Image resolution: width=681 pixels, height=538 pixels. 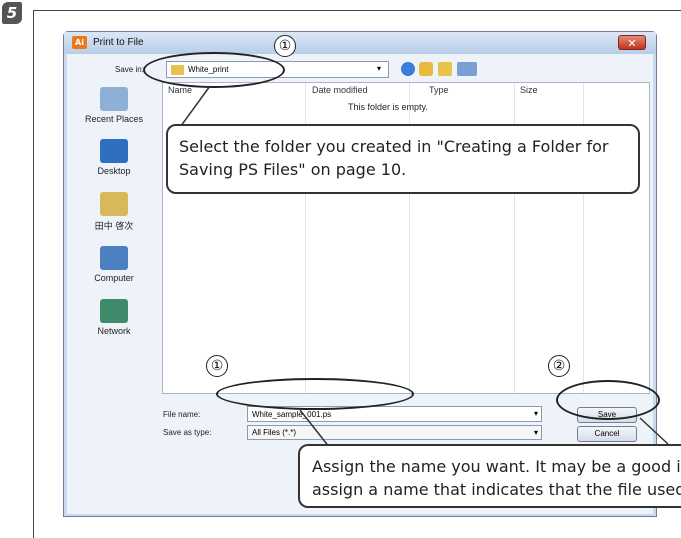 I want to click on marker-two-save: ②, so click(x=559, y=366).